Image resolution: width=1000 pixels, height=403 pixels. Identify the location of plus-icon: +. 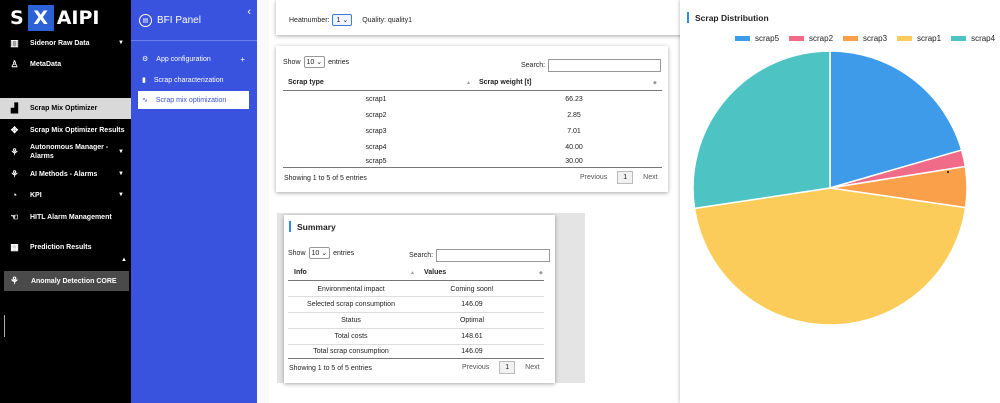
(242, 59).